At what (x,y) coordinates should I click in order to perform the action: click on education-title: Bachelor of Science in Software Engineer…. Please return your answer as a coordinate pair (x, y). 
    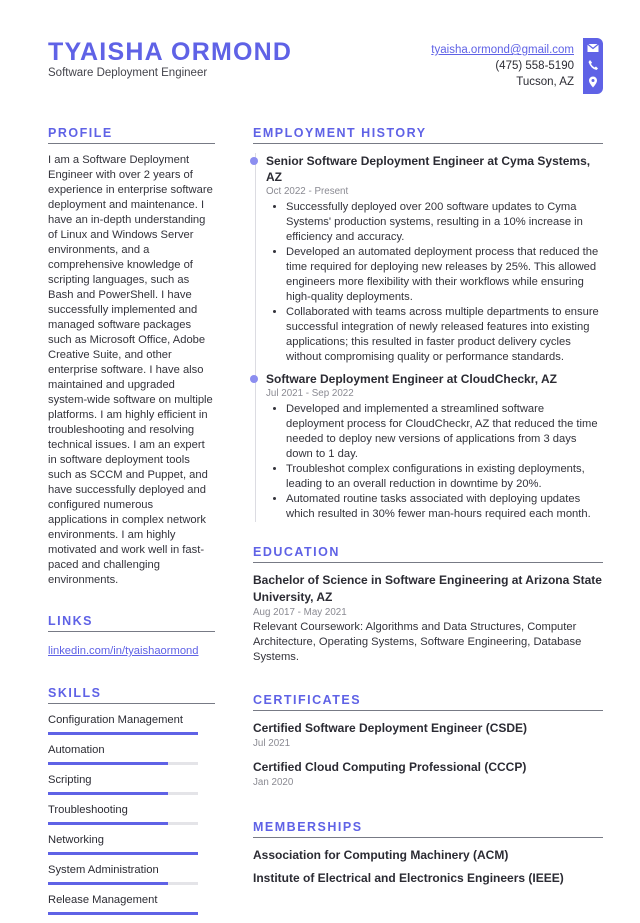
    Looking at the image, I should click on (427, 588).